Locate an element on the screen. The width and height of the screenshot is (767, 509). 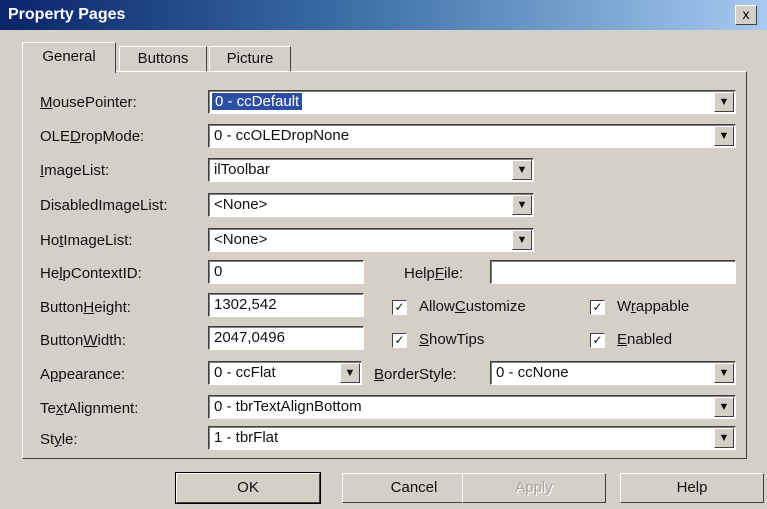
ole-drop-mode-value: 0 - ccOLEDropNone is located at coordinates (282, 135).